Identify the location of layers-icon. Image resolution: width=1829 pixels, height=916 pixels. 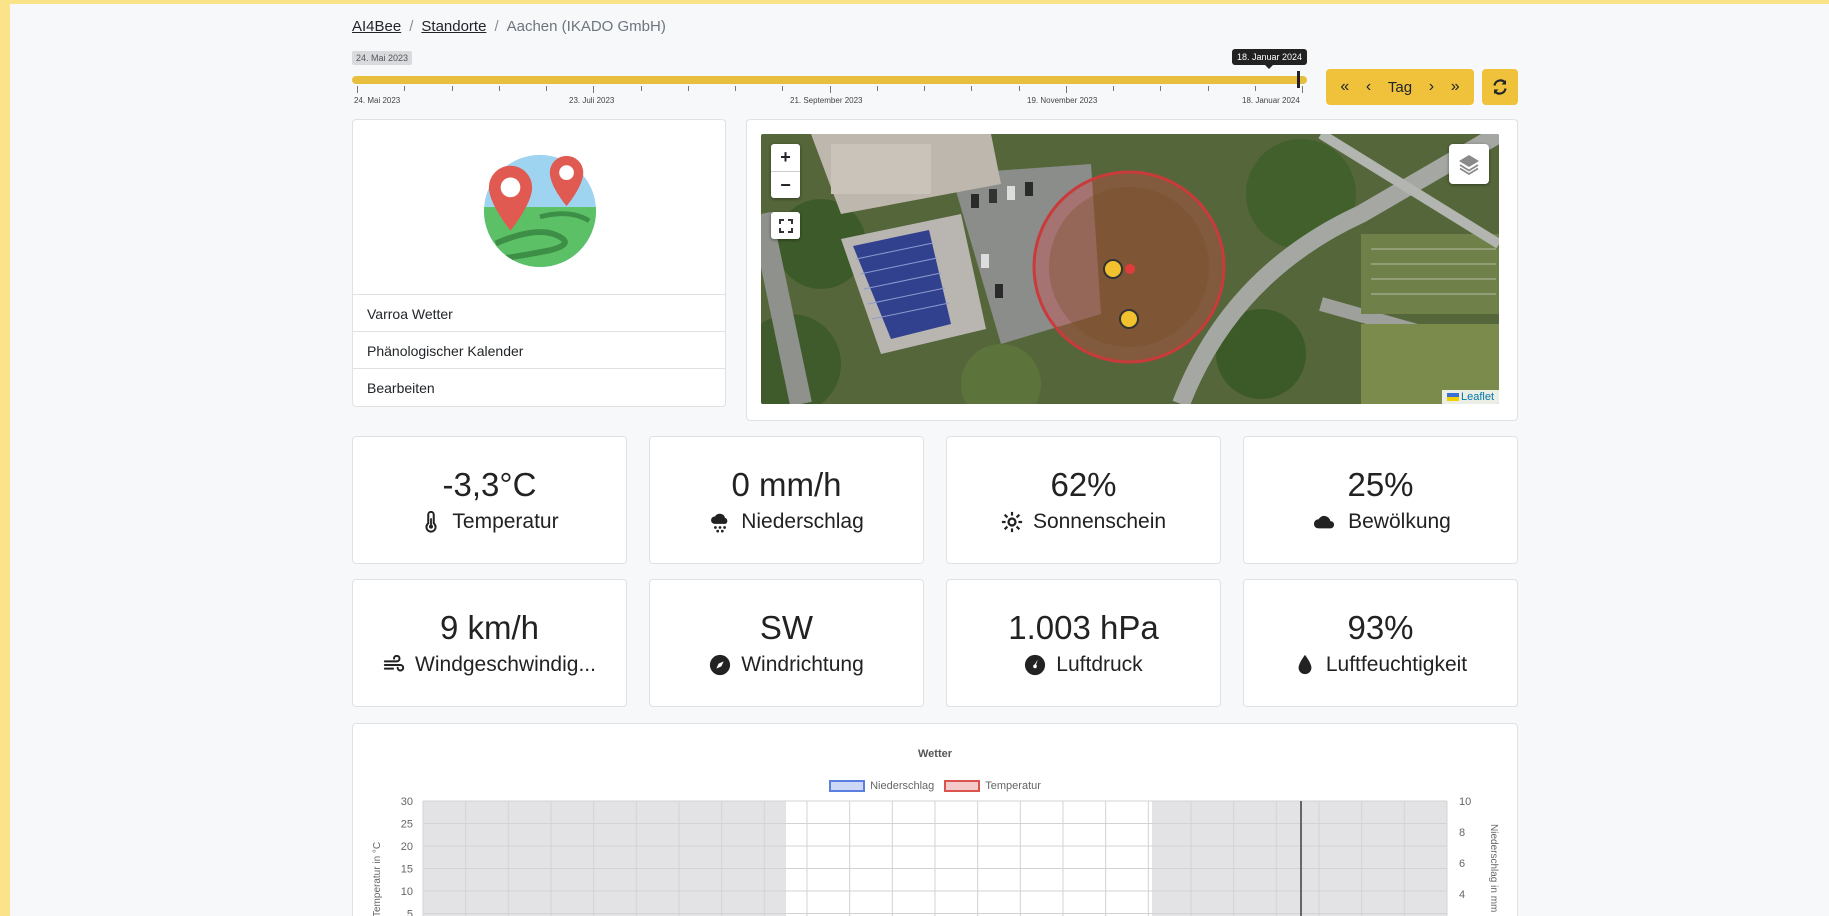
(1469, 165).